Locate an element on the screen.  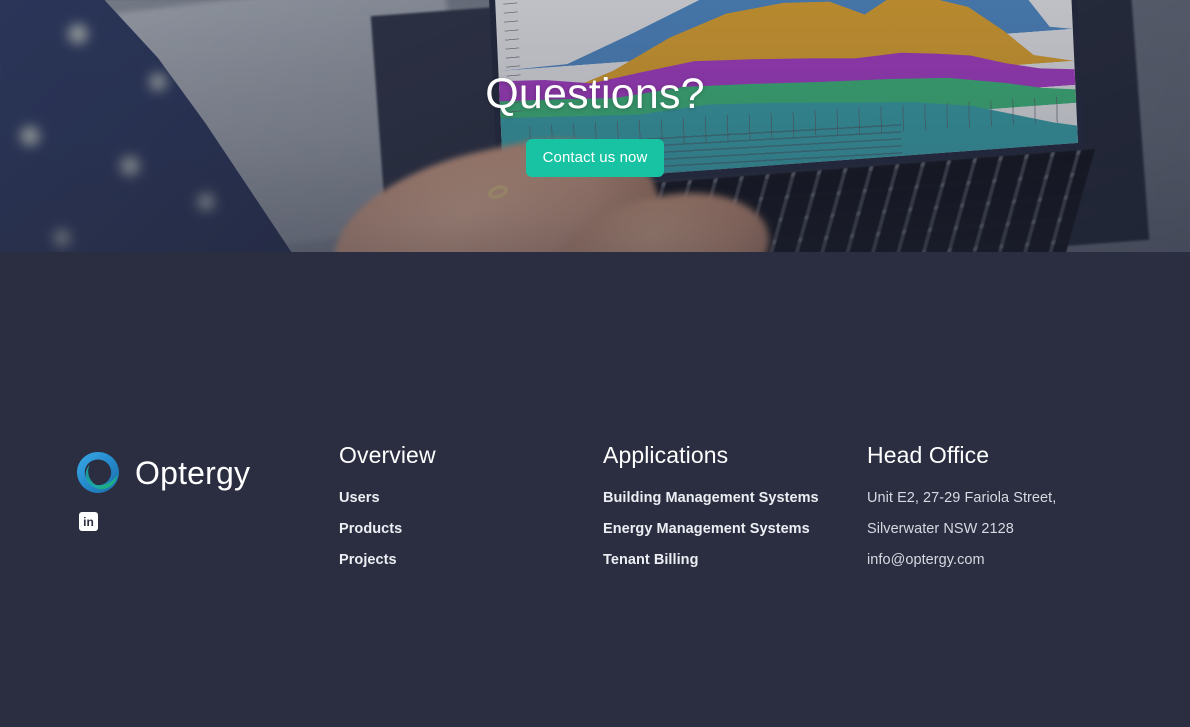
contact-email: info@optergy.com is located at coordinates (1012, 560).